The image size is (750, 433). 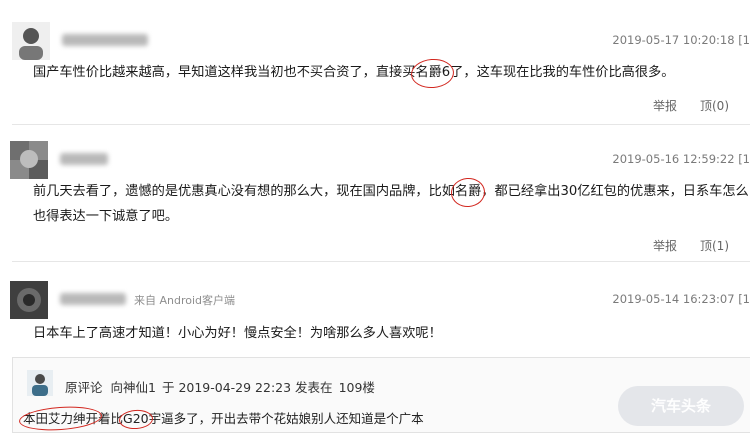 I want to click on quote-date: 于 2019-04-29 22:23 发表在, so click(x=247, y=387).